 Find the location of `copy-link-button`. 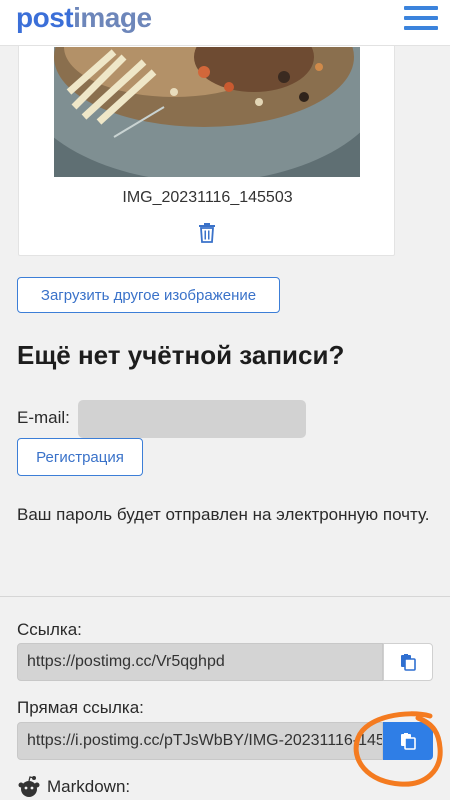

copy-link-button is located at coordinates (408, 662).